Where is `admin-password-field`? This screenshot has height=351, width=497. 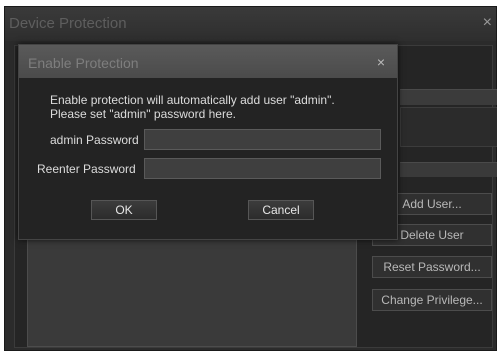
admin-password-field is located at coordinates (262, 139).